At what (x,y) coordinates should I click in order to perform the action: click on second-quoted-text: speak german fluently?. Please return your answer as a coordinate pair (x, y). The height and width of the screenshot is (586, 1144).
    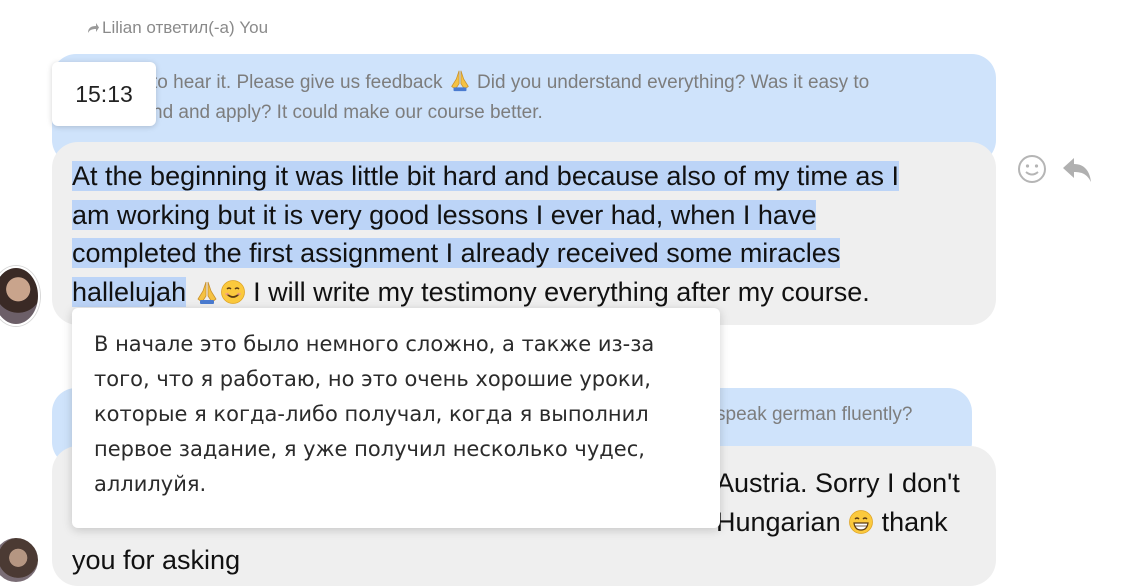
    Looking at the image, I should click on (814, 414).